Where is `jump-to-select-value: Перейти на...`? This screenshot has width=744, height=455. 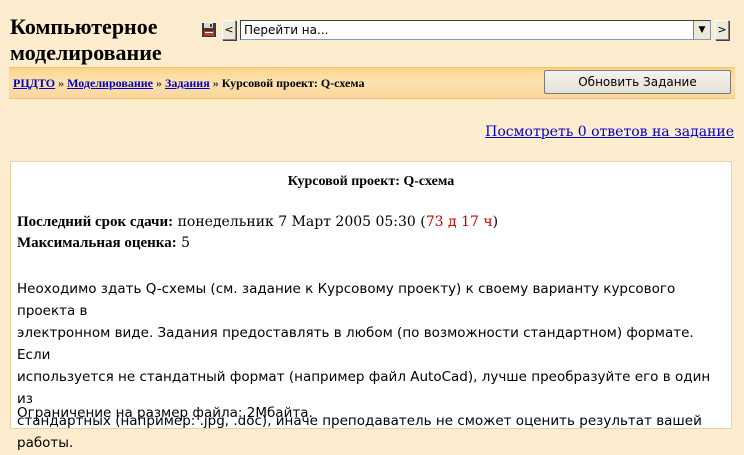
jump-to-select-value: Перейти на... is located at coordinates (286, 30).